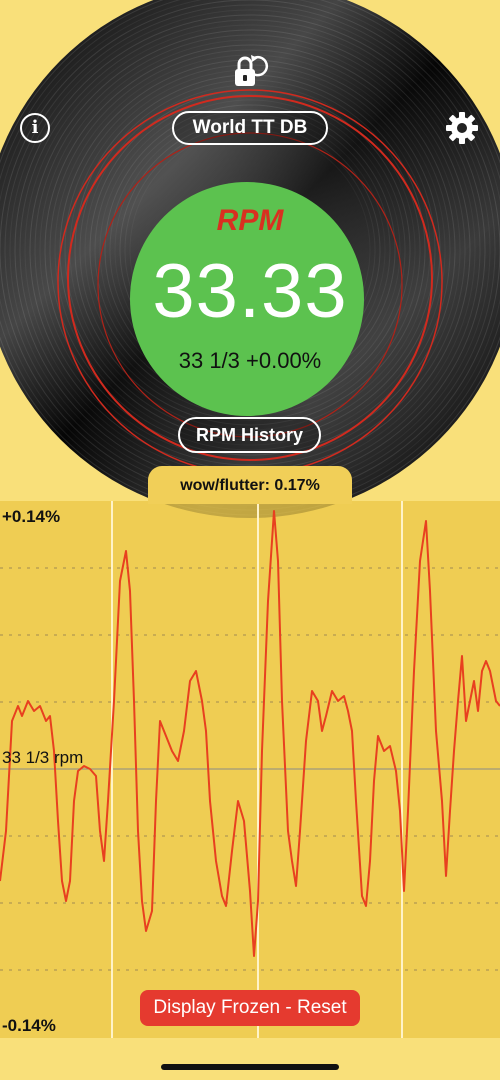 This screenshot has width=500, height=1080. I want to click on home-indicator, so click(250, 1067).